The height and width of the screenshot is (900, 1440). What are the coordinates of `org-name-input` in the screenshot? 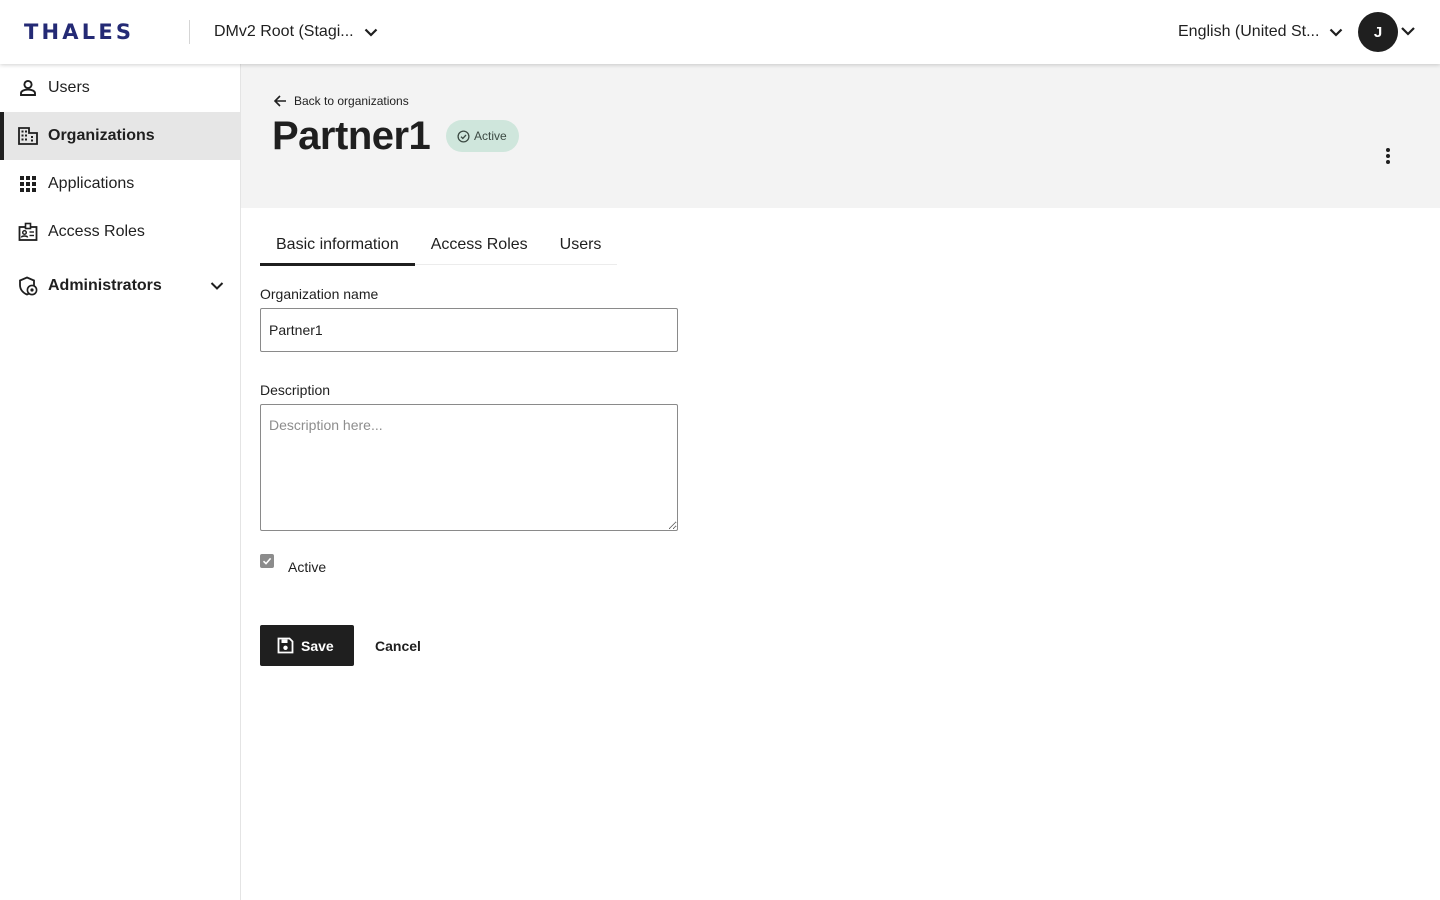 It's located at (469, 330).